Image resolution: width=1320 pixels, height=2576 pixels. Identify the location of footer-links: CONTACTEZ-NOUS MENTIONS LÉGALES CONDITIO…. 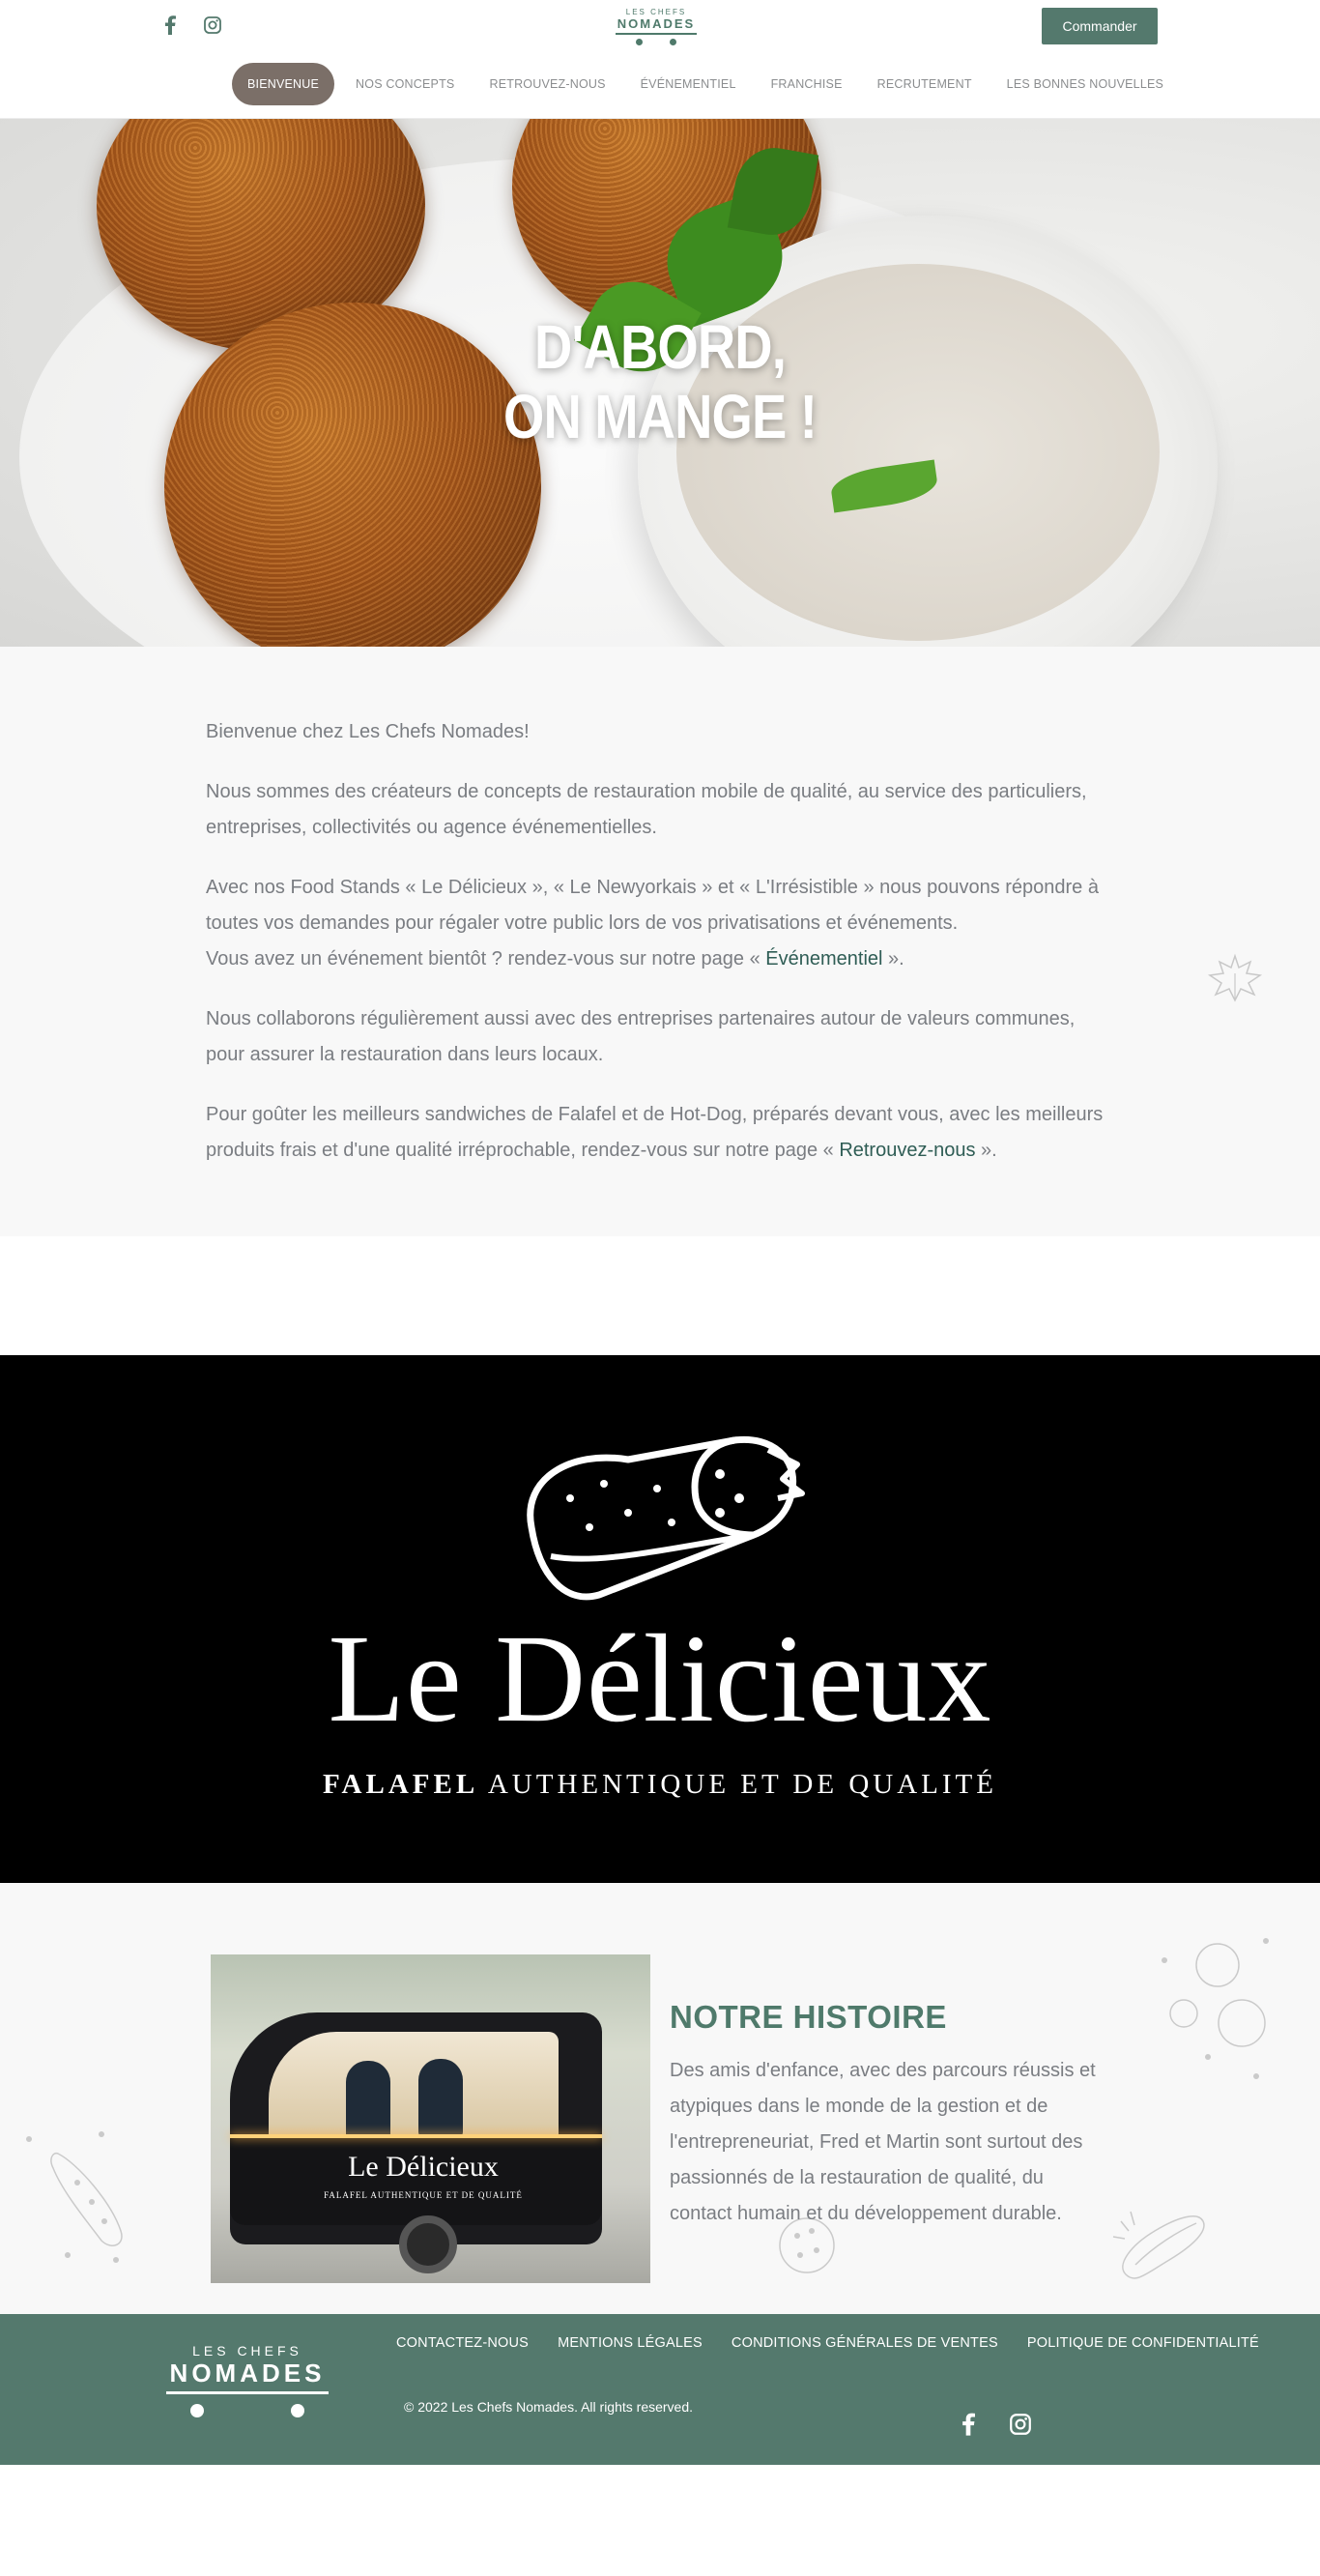
(827, 2343).